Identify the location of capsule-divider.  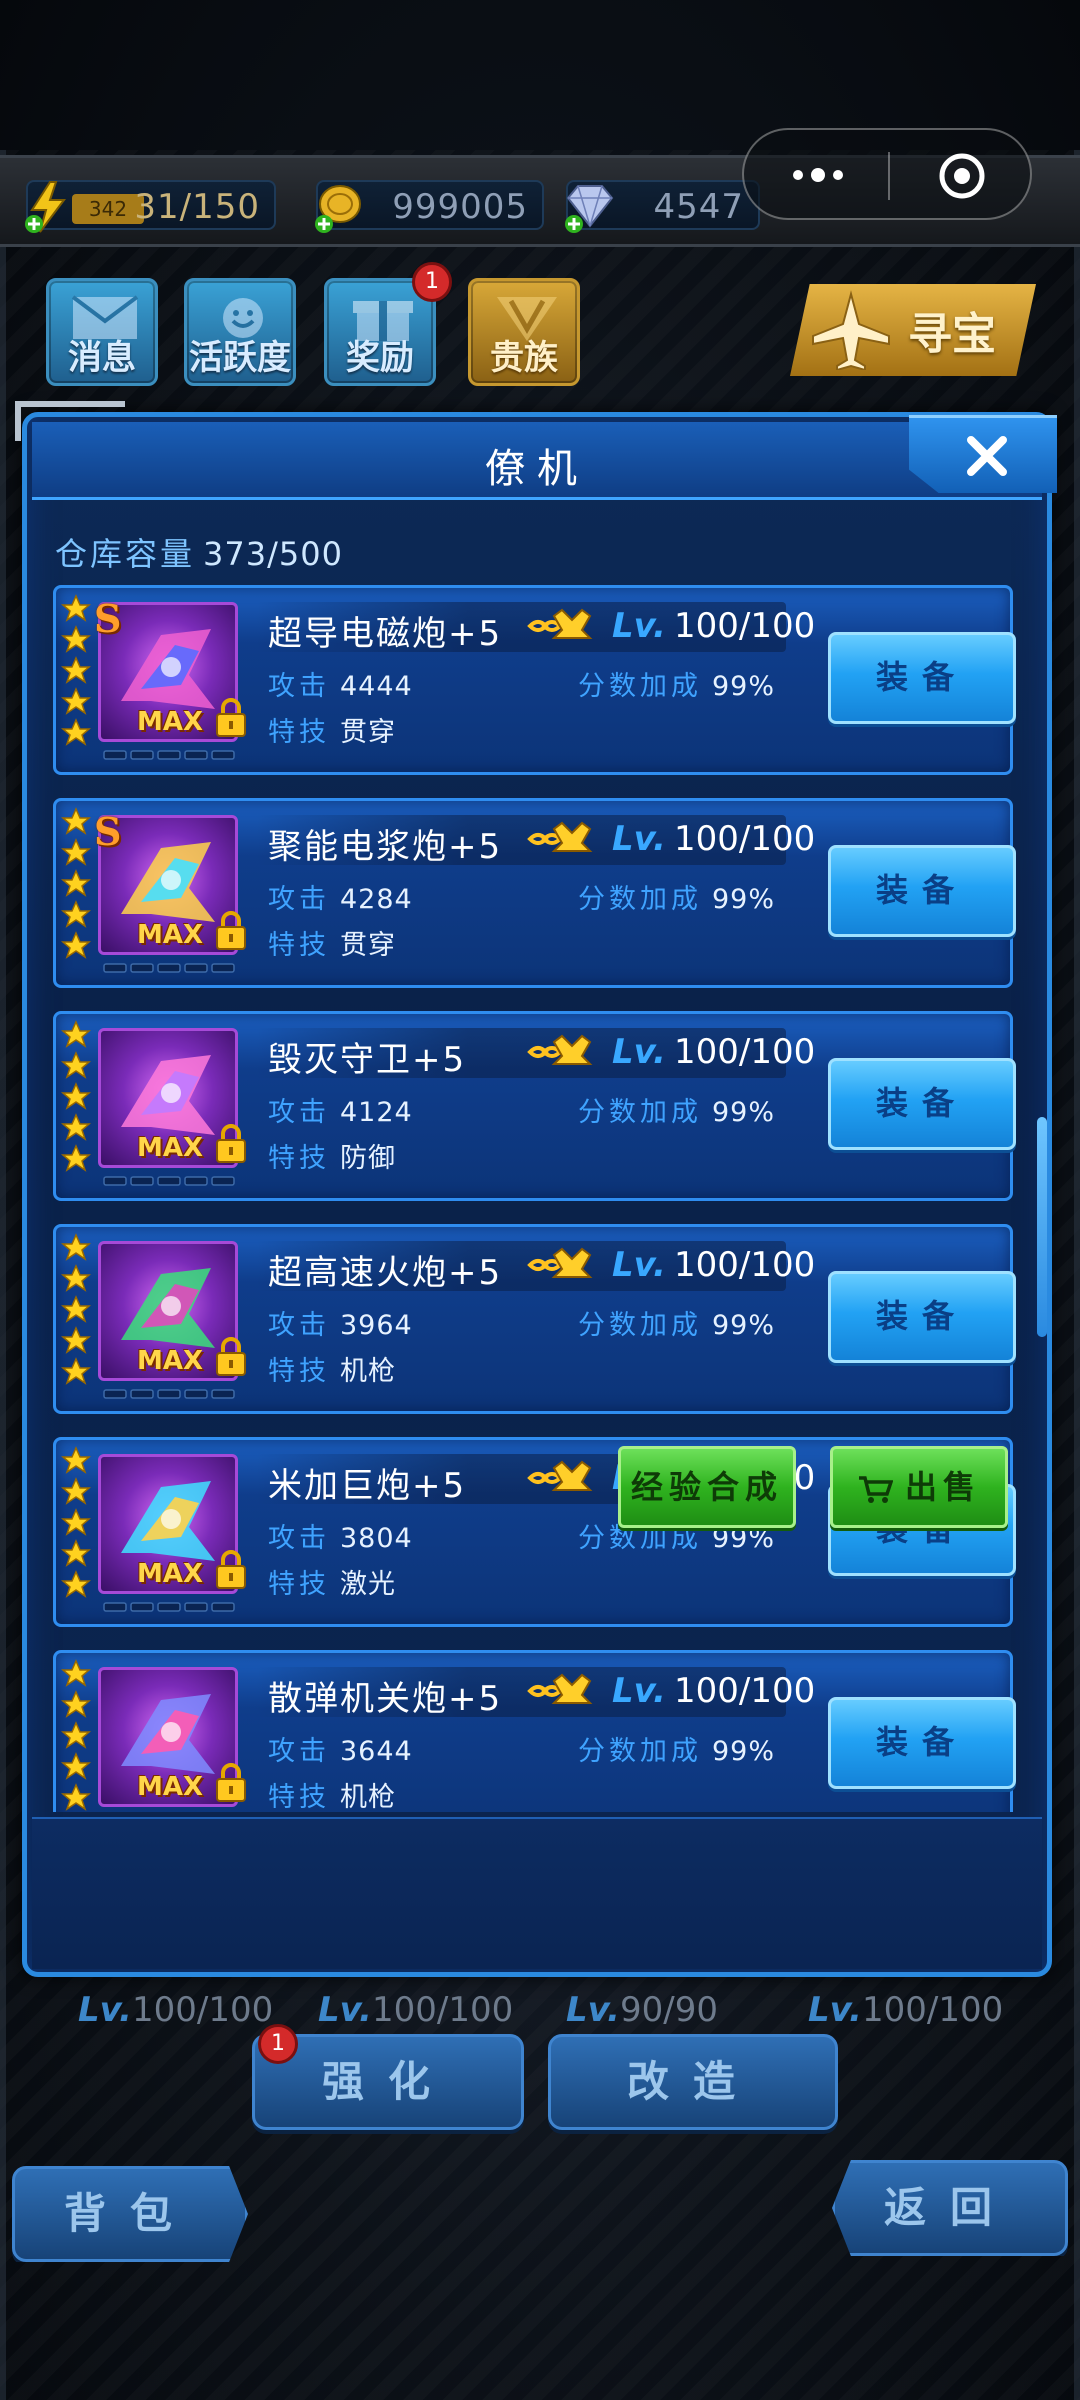
(889, 176).